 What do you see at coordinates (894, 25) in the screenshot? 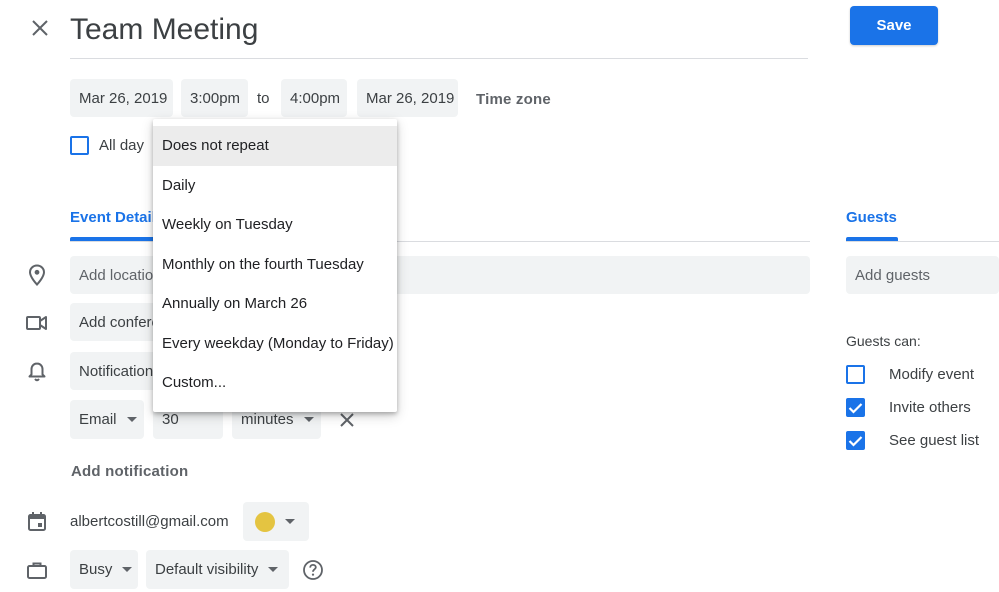
I see `save-button: Save` at bounding box center [894, 25].